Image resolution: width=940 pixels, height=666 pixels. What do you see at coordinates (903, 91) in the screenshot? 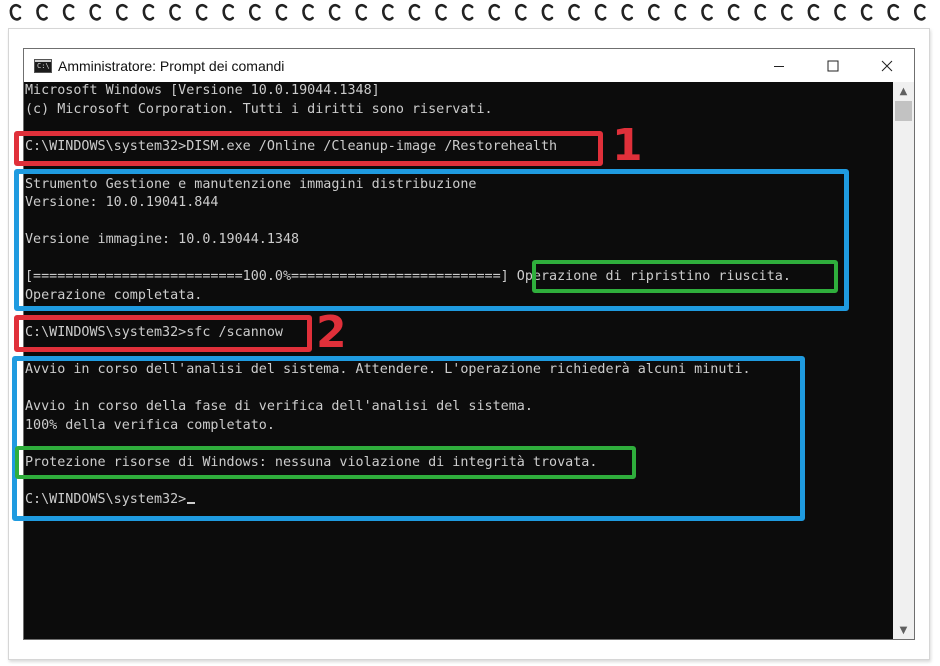
I see `scroll-up-icon: ▲` at bounding box center [903, 91].